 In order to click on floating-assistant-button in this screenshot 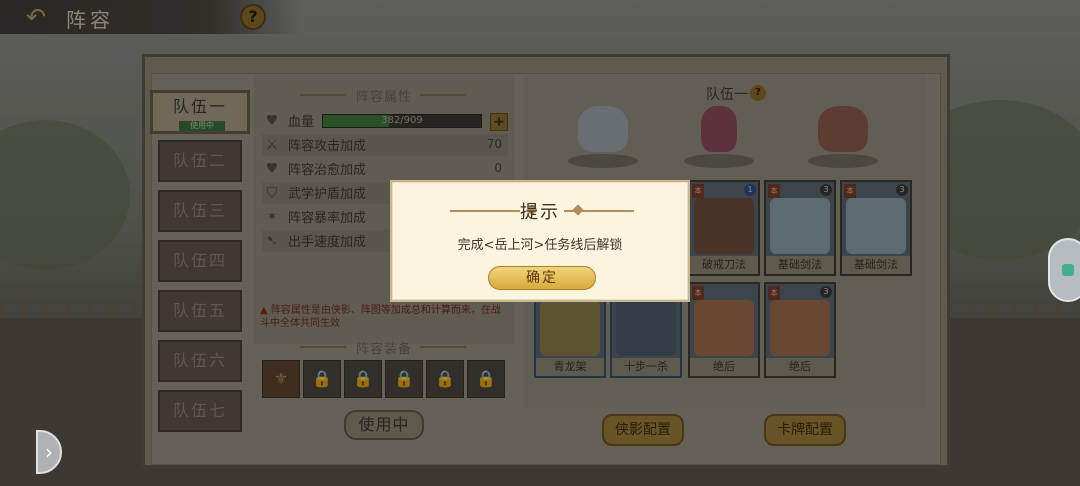, I will do `click(1064, 270)`.